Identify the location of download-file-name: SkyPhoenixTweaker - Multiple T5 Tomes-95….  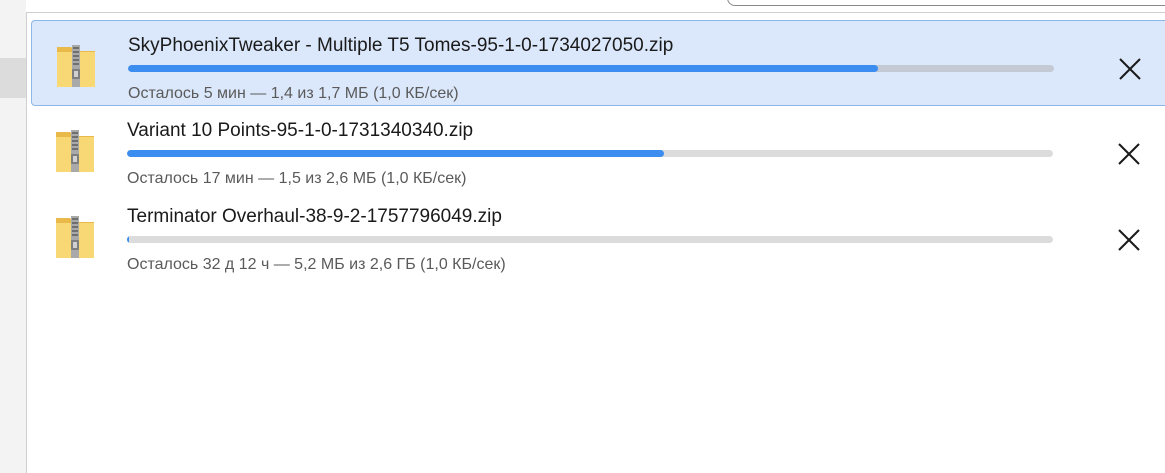
(401, 45).